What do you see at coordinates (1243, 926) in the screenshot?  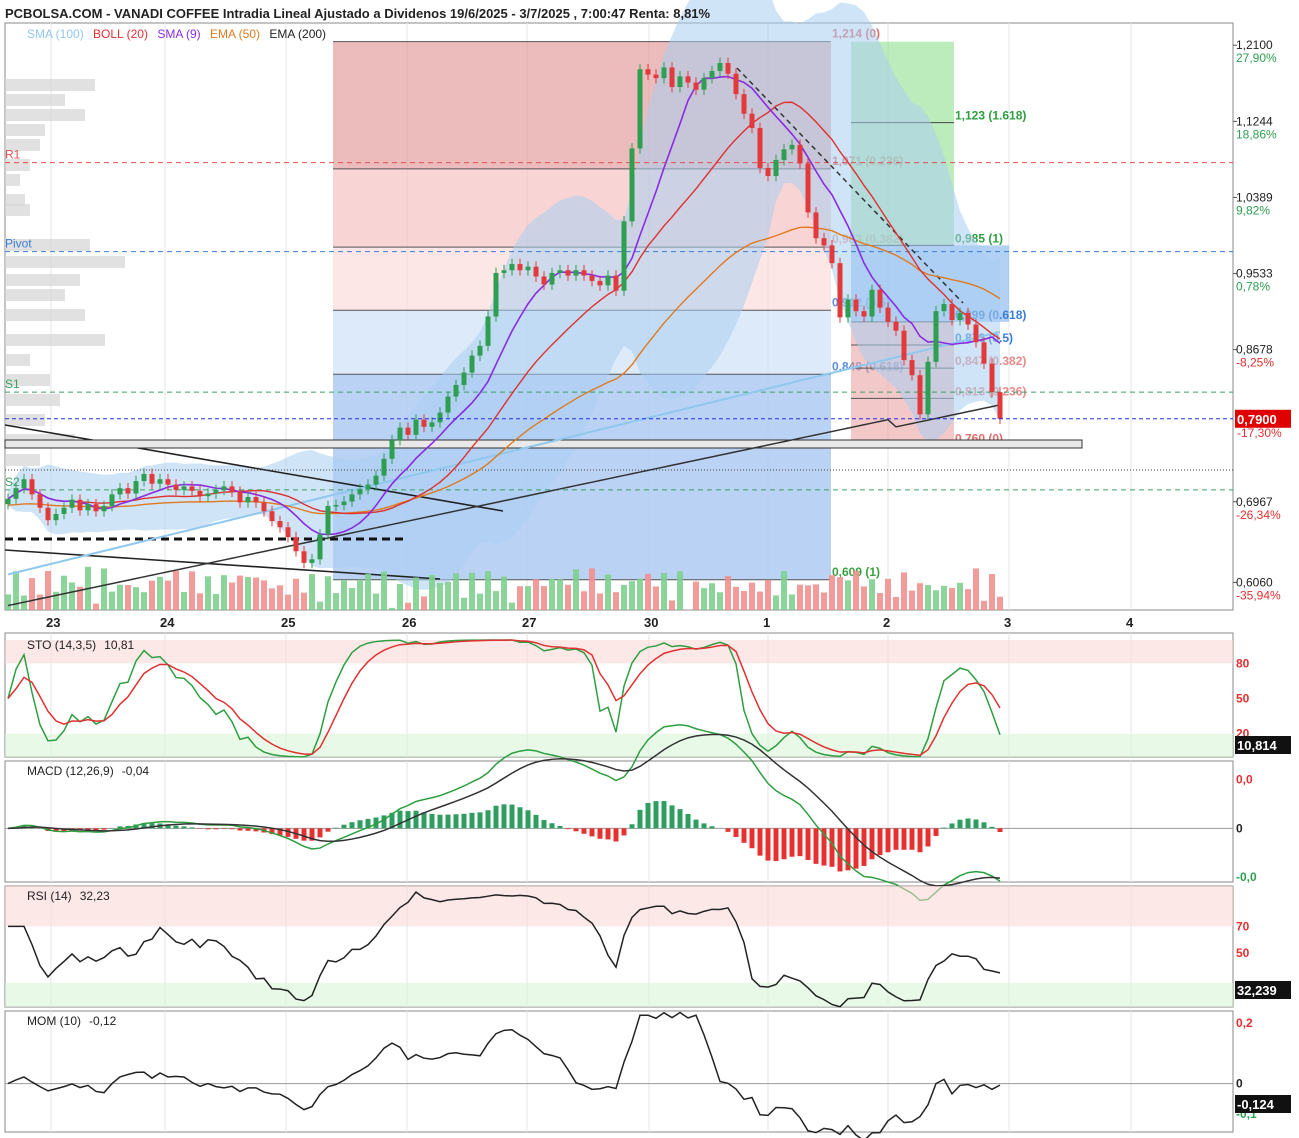 I see `y-tick-label: 70` at bounding box center [1243, 926].